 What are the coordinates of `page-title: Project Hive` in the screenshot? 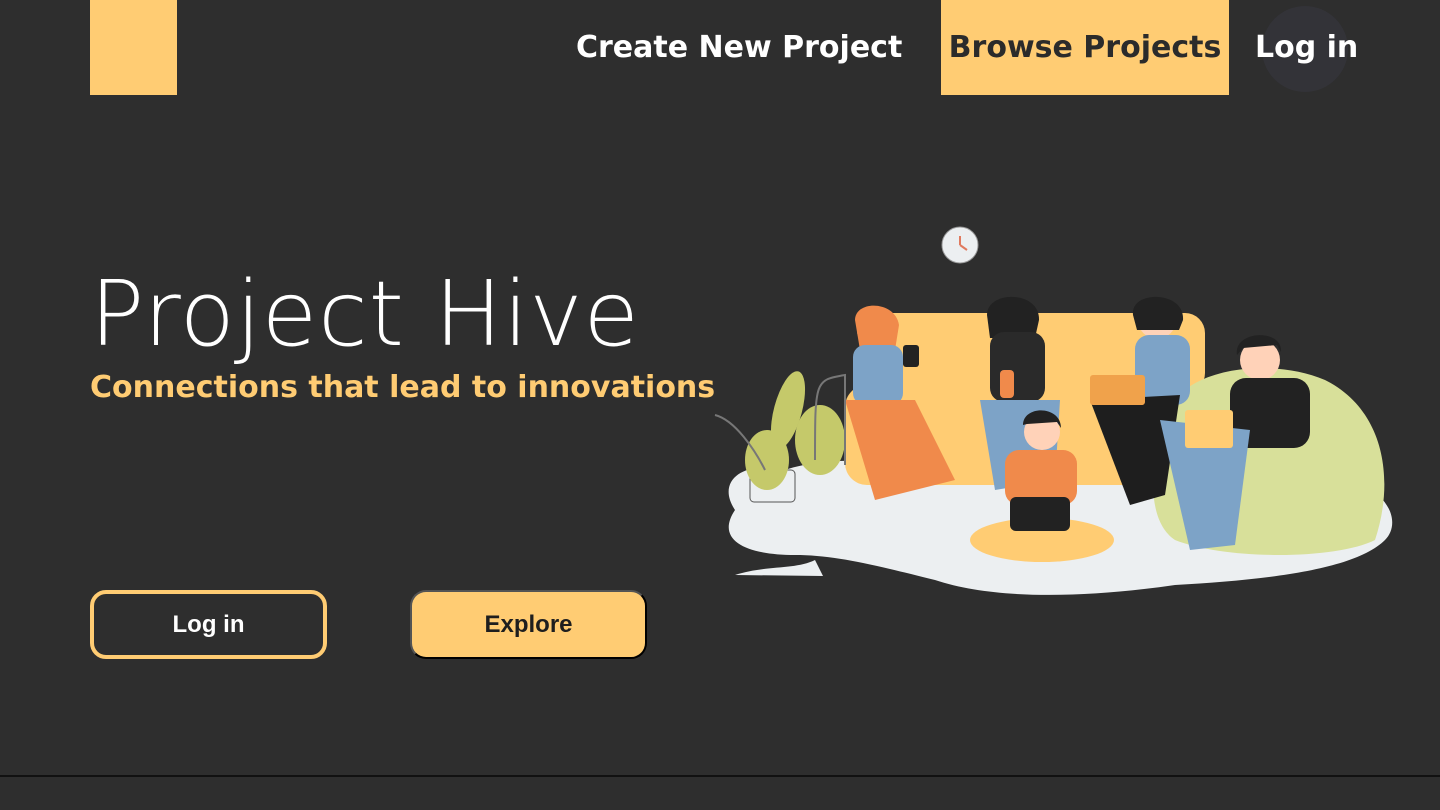 It's located at (365, 314).